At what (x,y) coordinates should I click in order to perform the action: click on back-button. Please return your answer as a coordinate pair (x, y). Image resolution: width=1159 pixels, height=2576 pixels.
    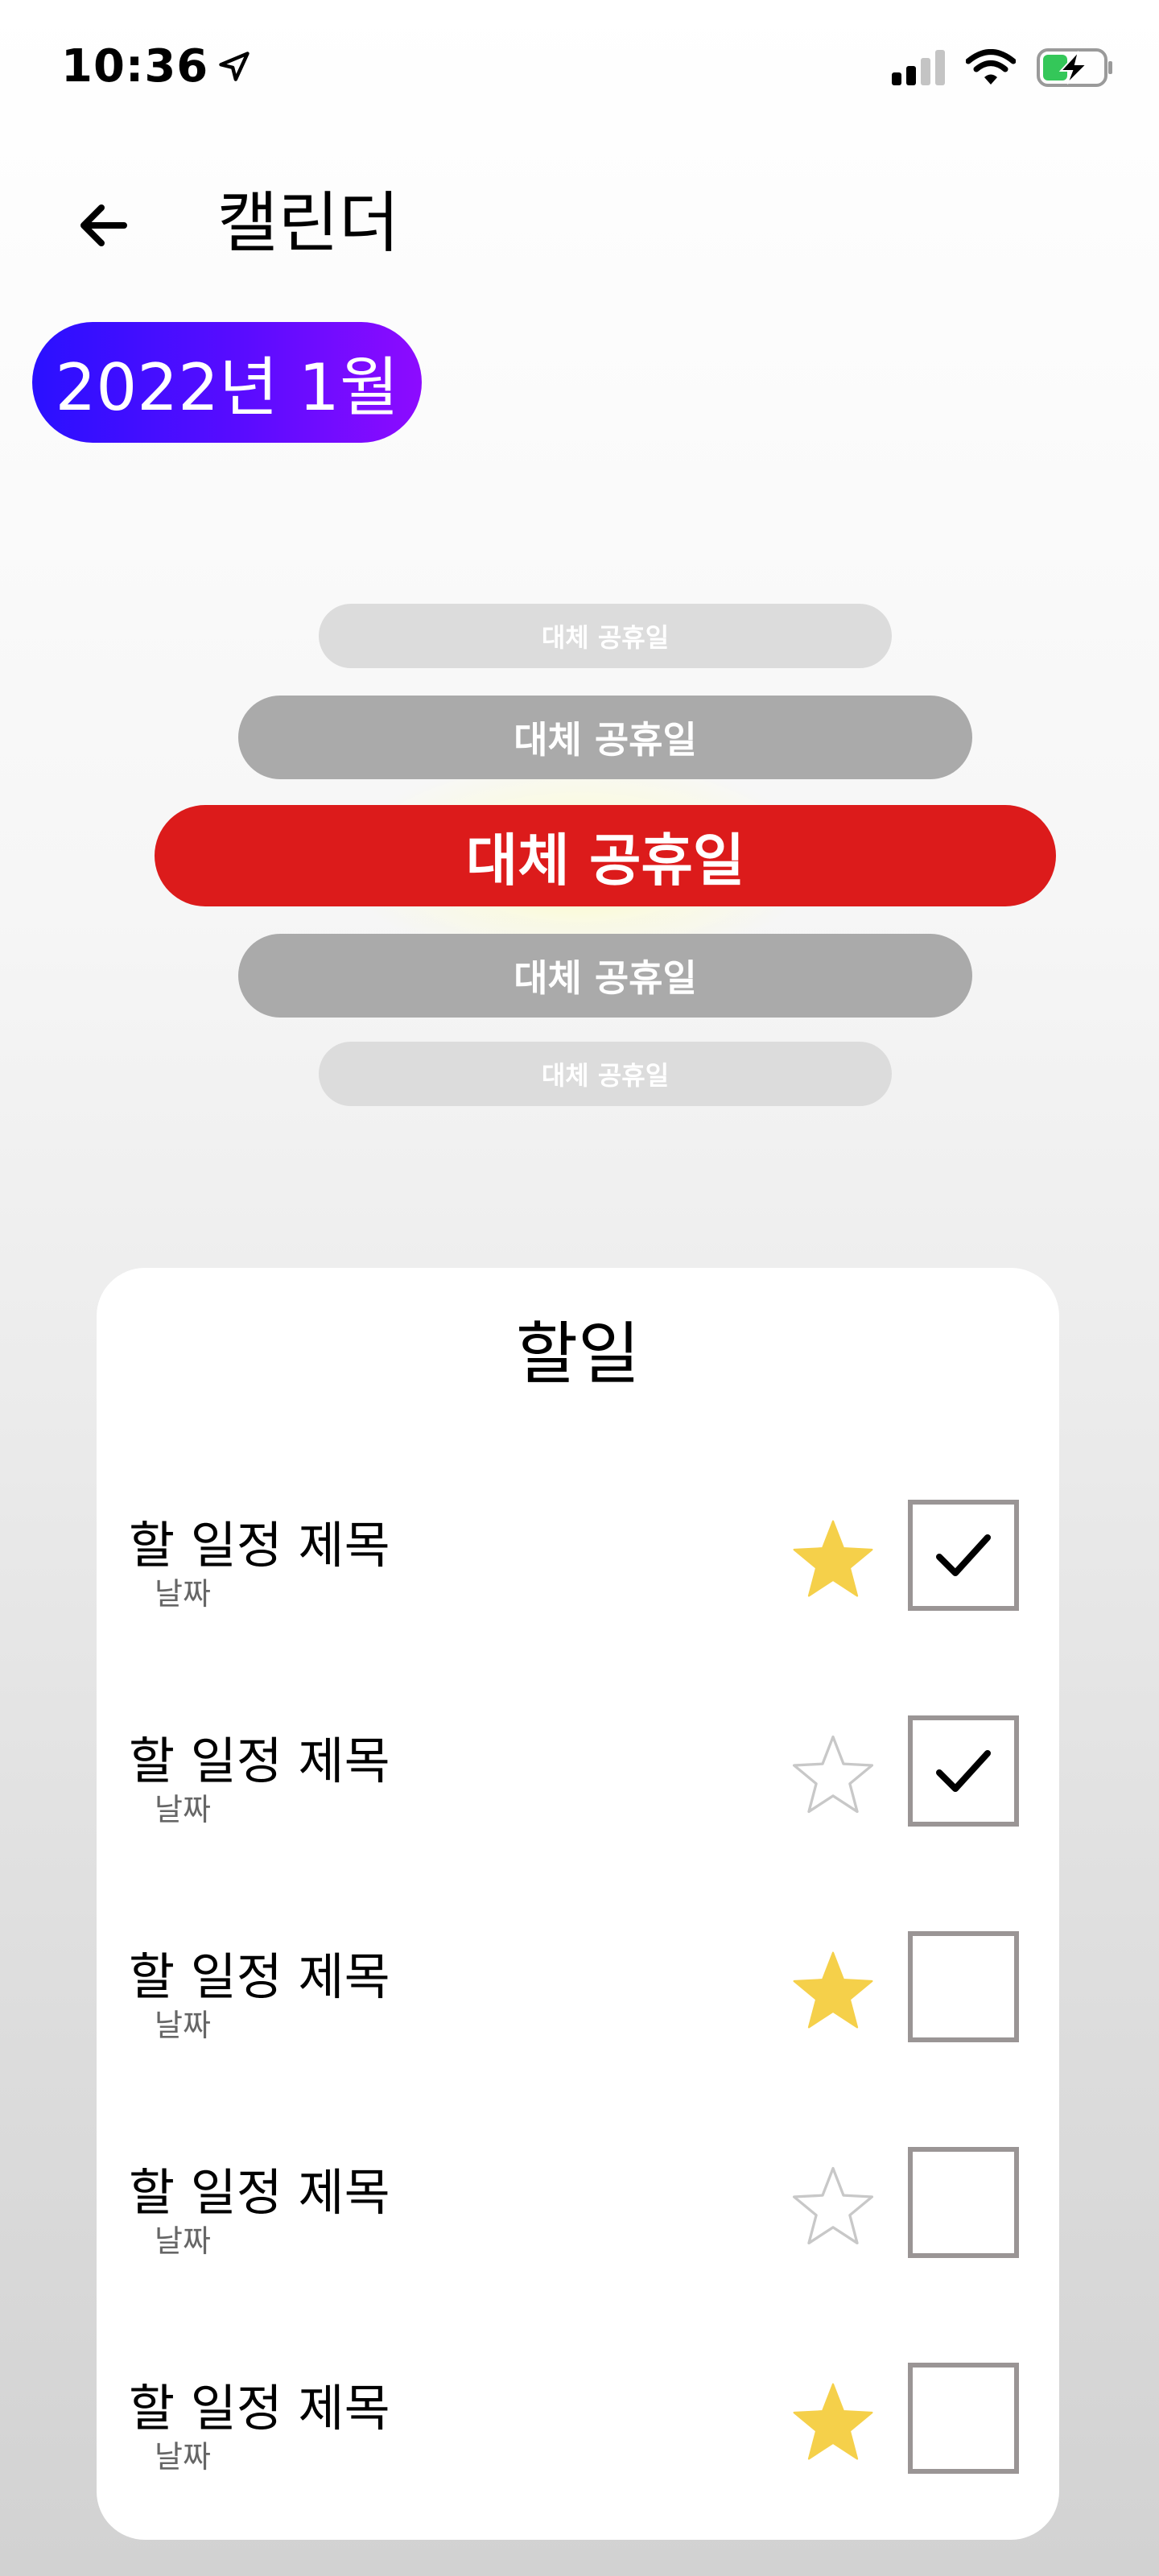
    Looking at the image, I should click on (103, 225).